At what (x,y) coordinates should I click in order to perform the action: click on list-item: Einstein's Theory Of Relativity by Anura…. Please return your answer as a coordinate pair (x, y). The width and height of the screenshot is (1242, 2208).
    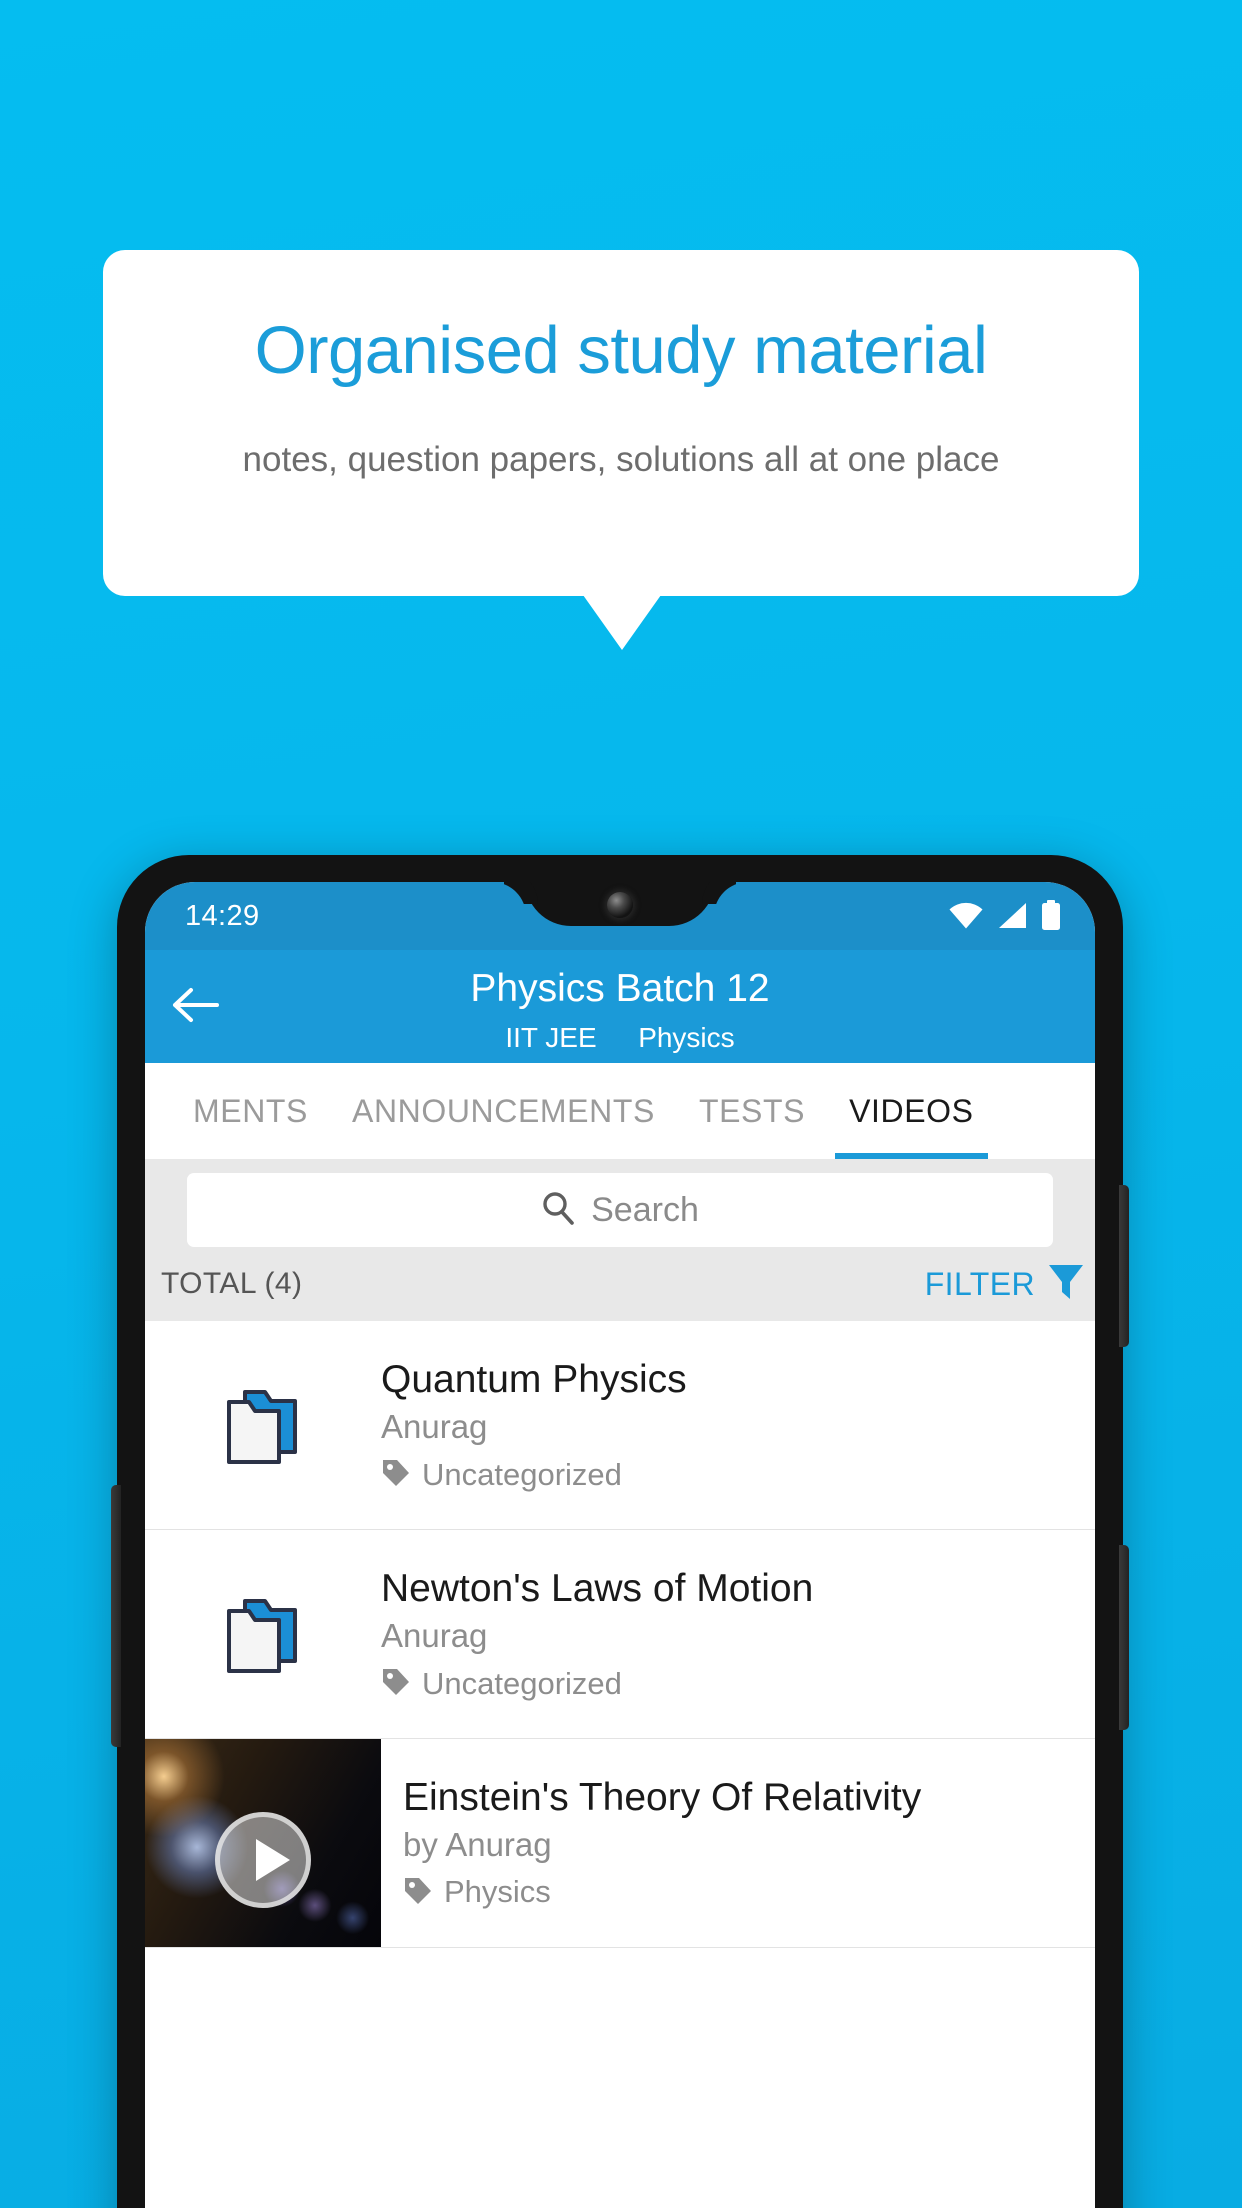
    Looking at the image, I should click on (620, 1843).